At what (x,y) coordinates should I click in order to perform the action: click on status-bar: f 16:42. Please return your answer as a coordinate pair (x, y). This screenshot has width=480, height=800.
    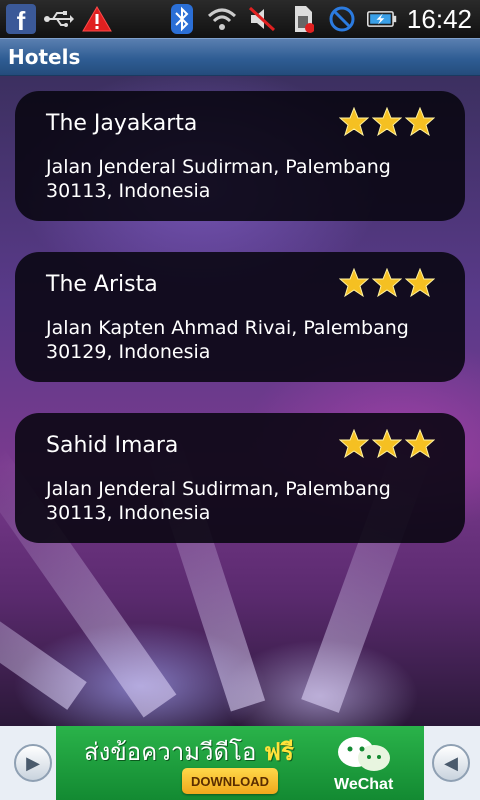
    Looking at the image, I should click on (240, 19).